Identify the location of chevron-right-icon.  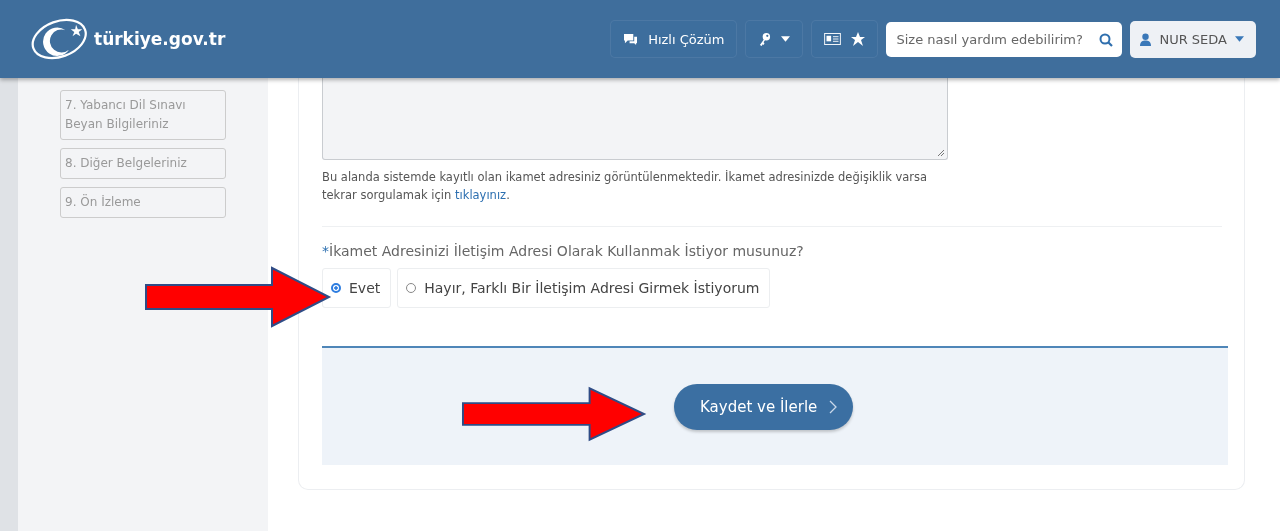
(833, 406).